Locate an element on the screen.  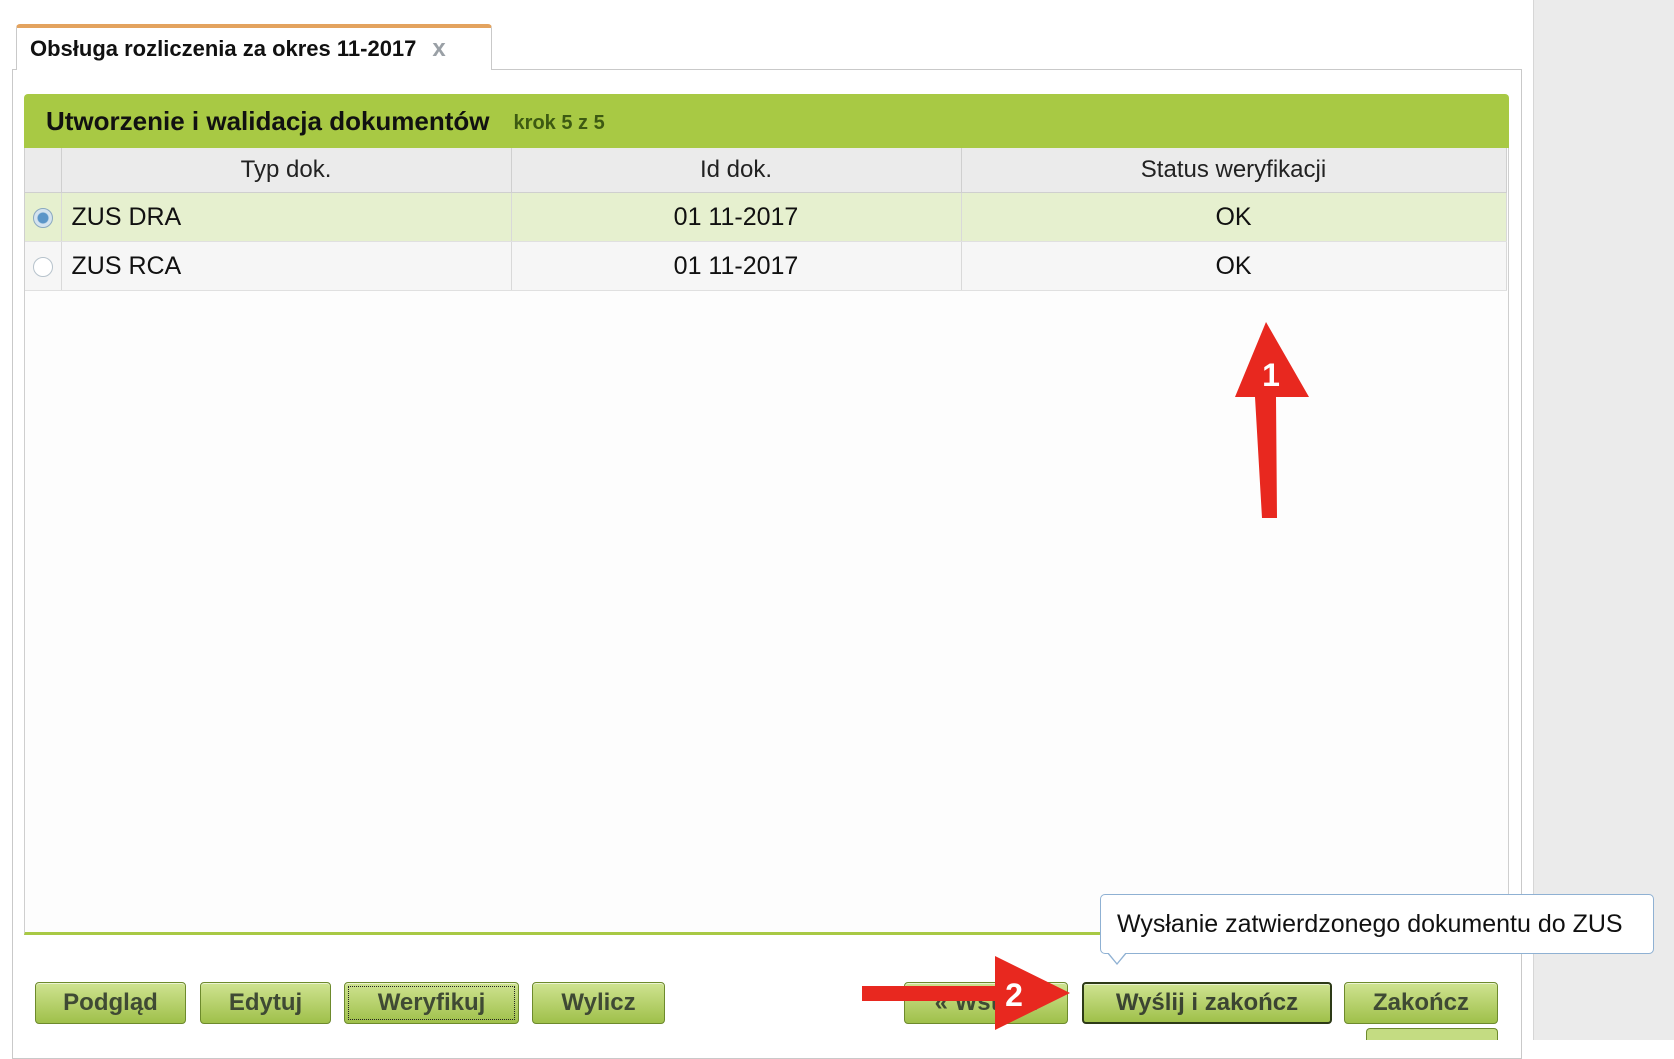
step-title: Utworzenie i walidacja dokumentów is located at coordinates (268, 120).